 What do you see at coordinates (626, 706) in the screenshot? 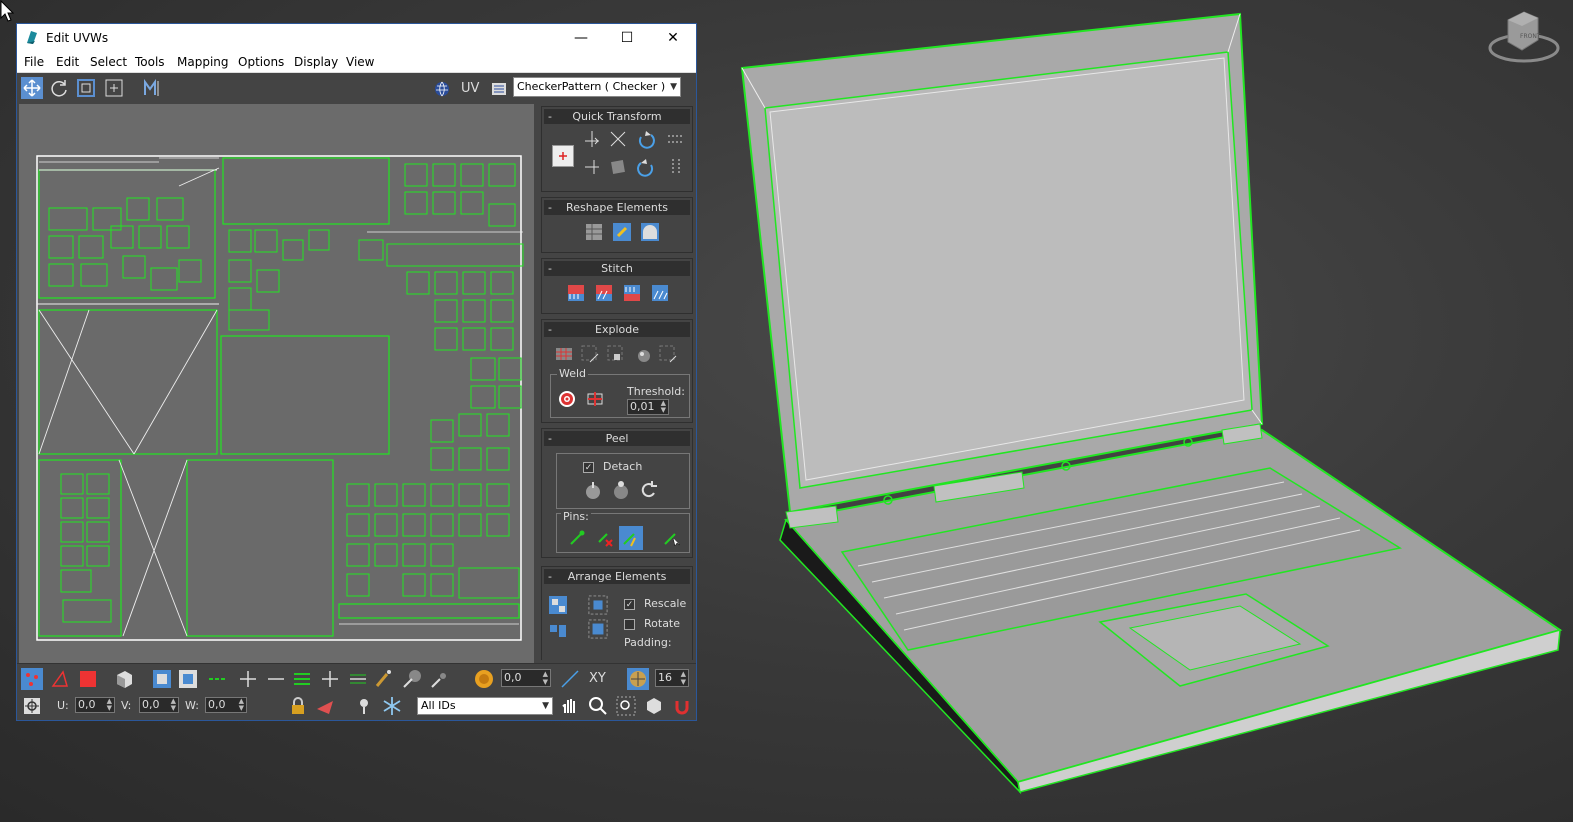
I see `zoom-region-icon` at bounding box center [626, 706].